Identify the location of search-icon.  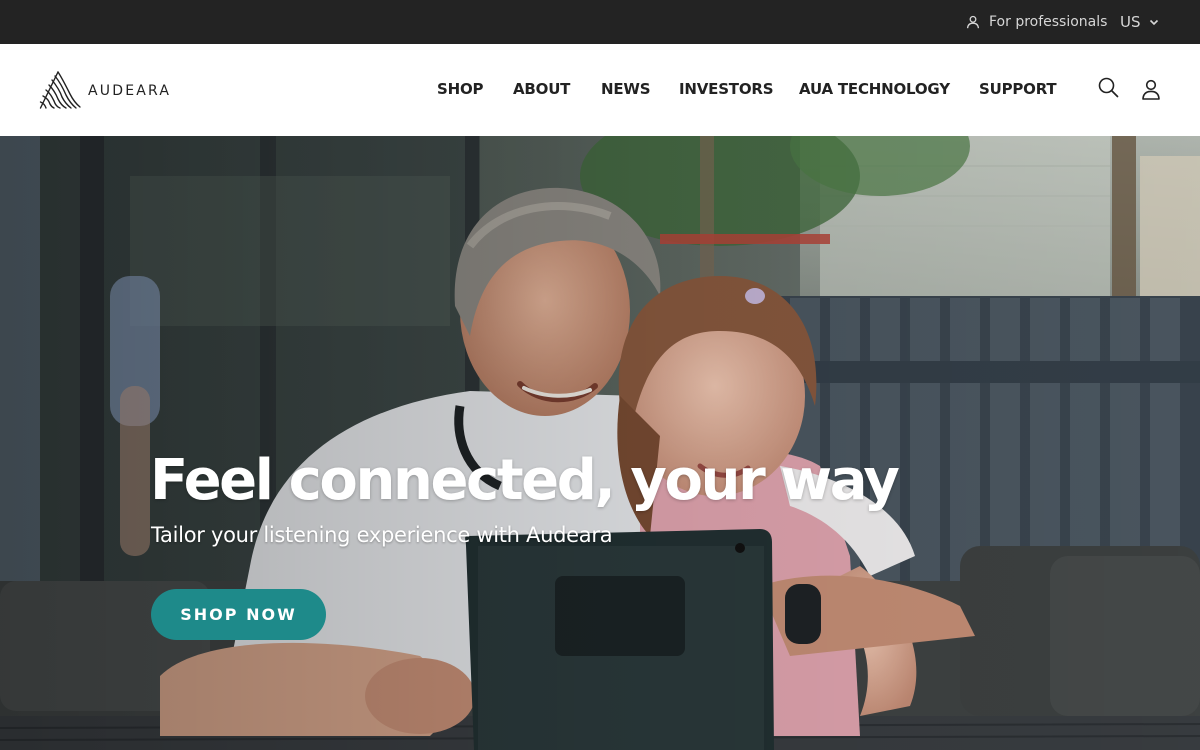
(1108, 87).